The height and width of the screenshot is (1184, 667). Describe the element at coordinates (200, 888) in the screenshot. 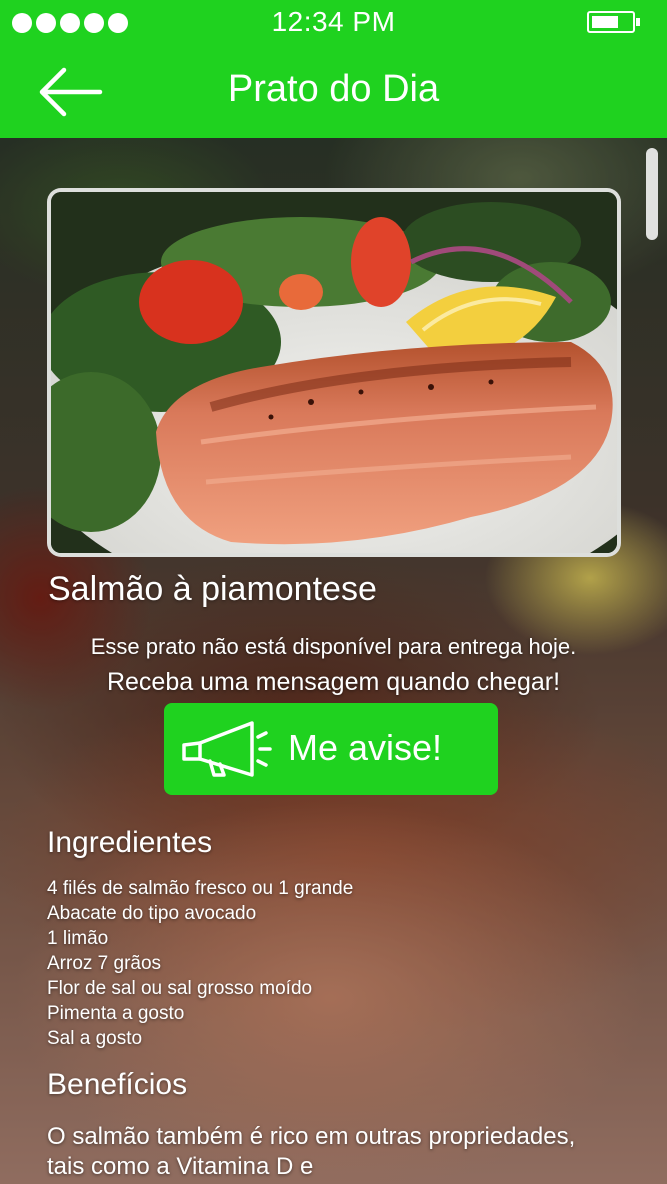

I see `ingredient-item: 4 filés de salmão fresco ou 1 grande` at that location.